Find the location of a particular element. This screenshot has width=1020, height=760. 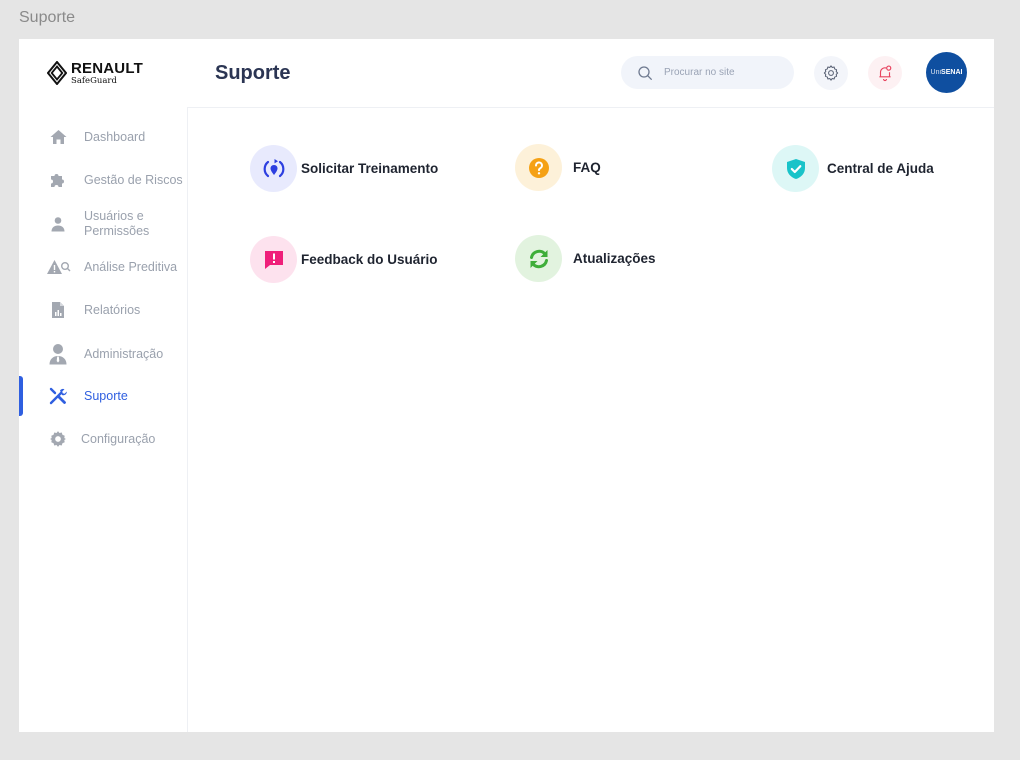

card-faq: FAQ is located at coordinates (558, 167).